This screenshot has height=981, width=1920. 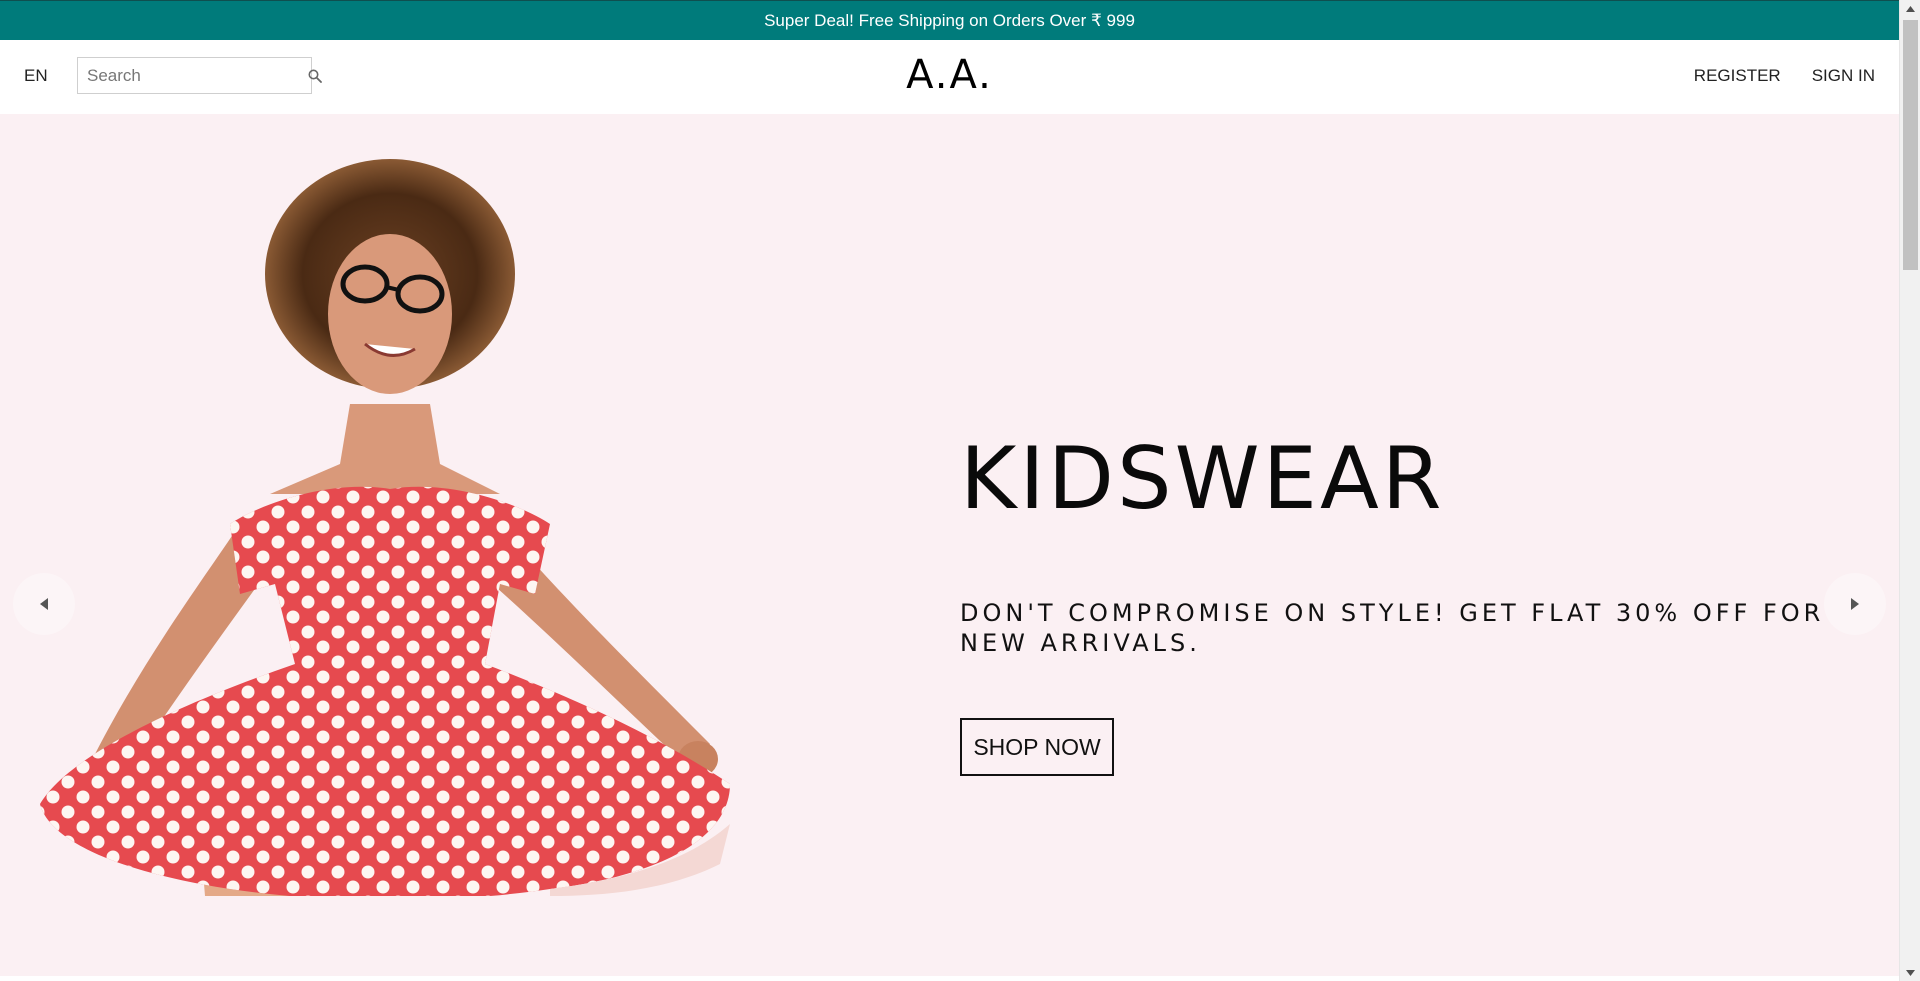 I want to click on register-link: REGISTER, so click(x=1737, y=76).